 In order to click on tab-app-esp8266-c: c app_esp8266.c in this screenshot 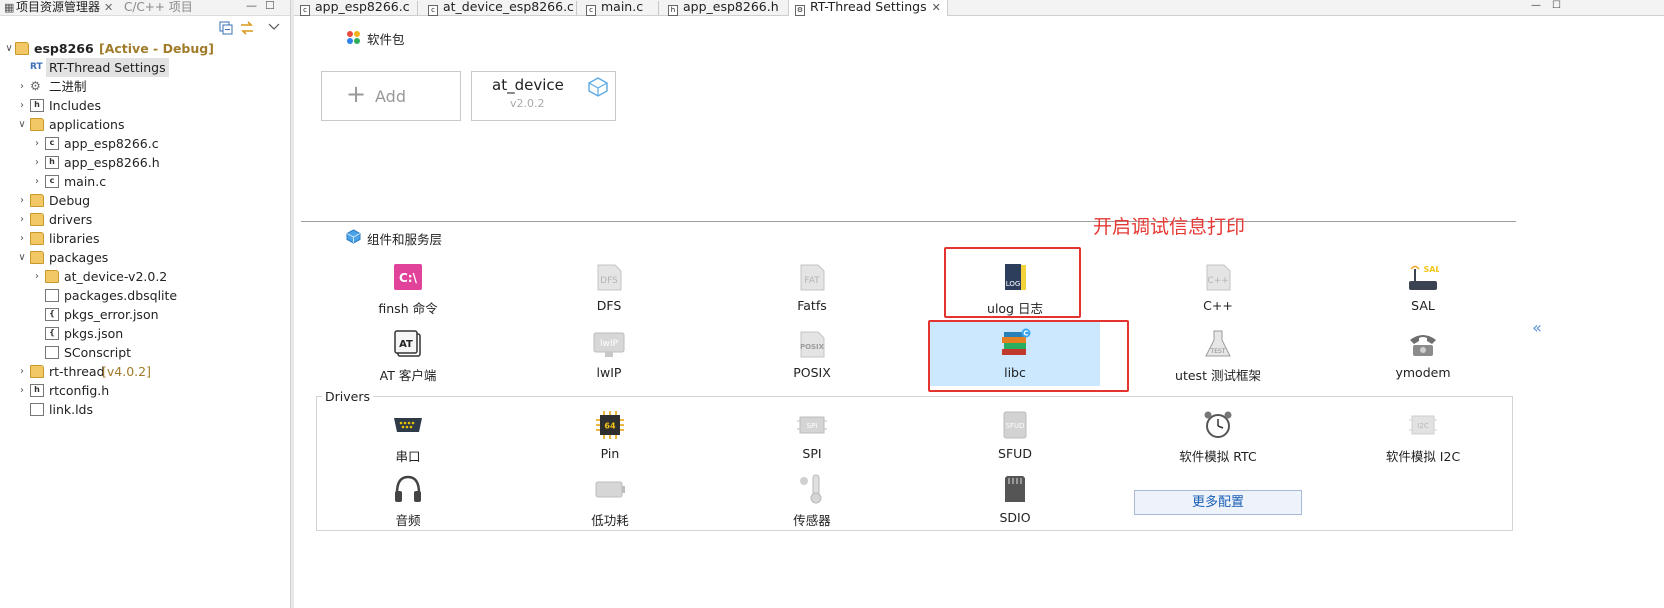, I will do `click(355, 8)`.